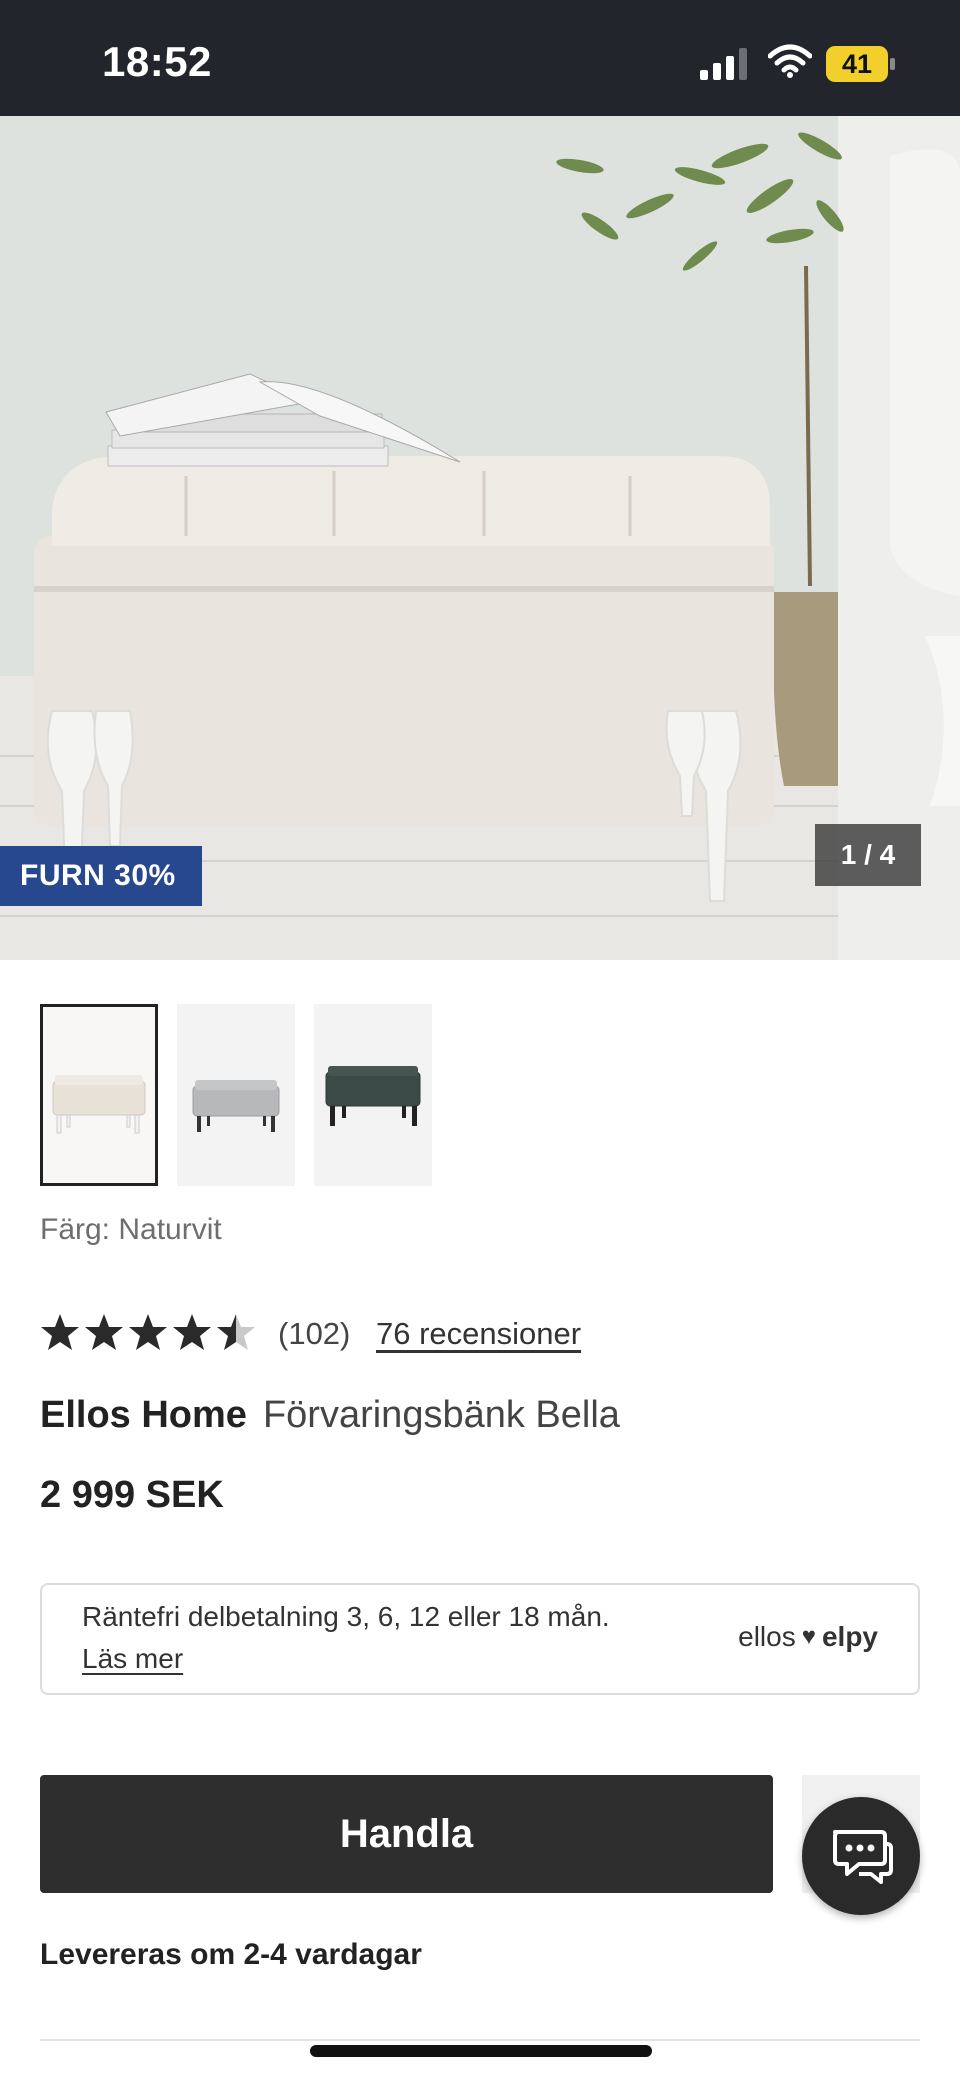 This screenshot has width=960, height=2078. What do you see at coordinates (131, 1229) in the screenshot?
I see `color-label: Färg: Naturvit` at bounding box center [131, 1229].